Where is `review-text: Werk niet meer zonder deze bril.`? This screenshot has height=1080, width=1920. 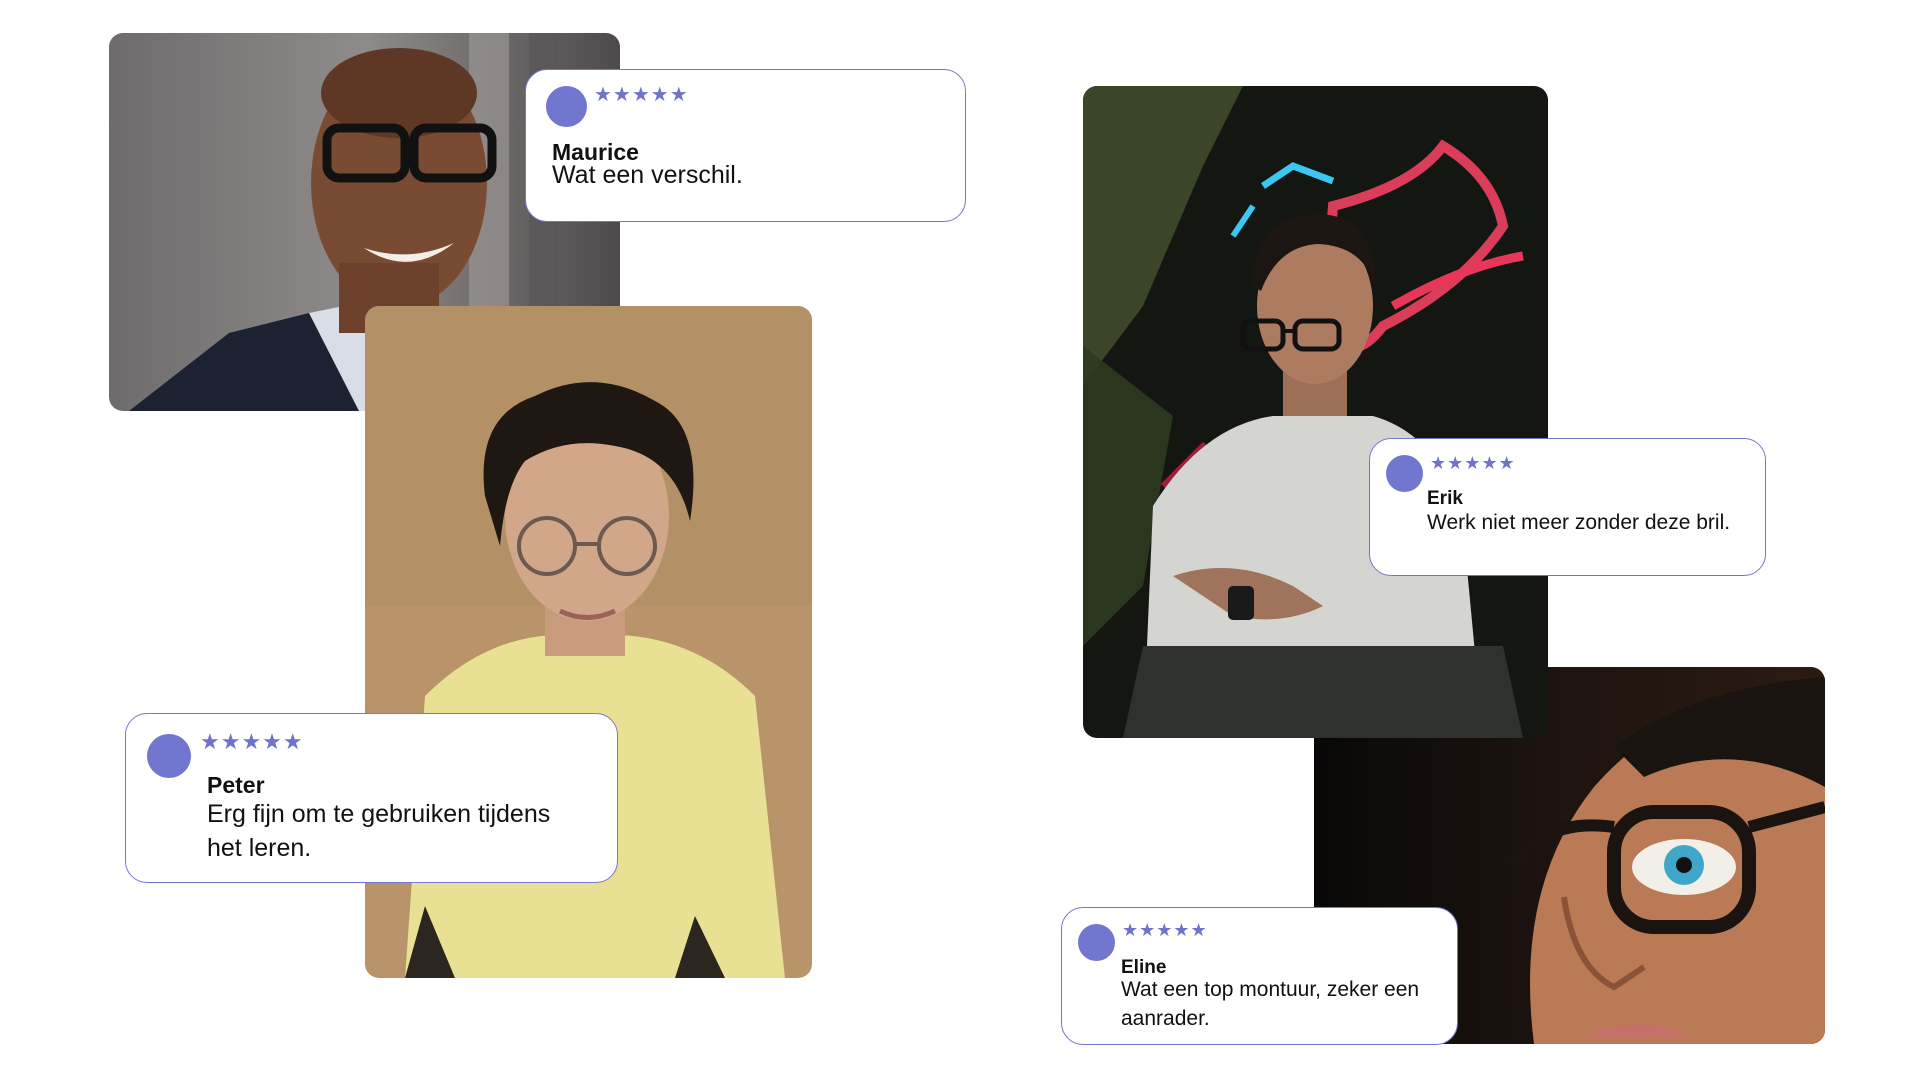
review-text: Werk niet meer zonder deze bril. is located at coordinates (1579, 522).